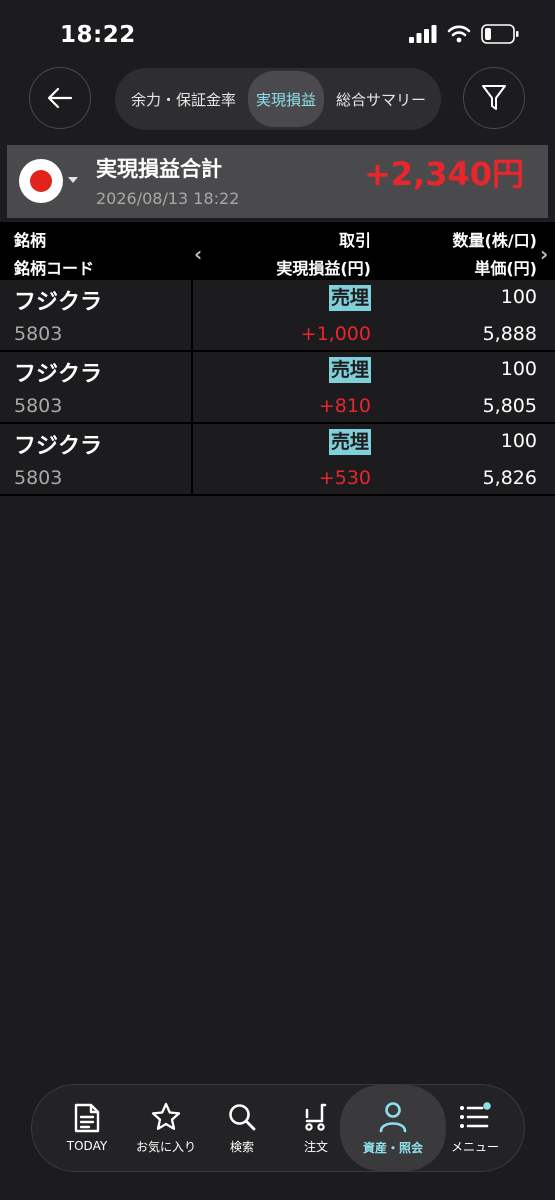  What do you see at coordinates (168, 198) in the screenshot?
I see `summary-date: 2026/08/13 18:22` at bounding box center [168, 198].